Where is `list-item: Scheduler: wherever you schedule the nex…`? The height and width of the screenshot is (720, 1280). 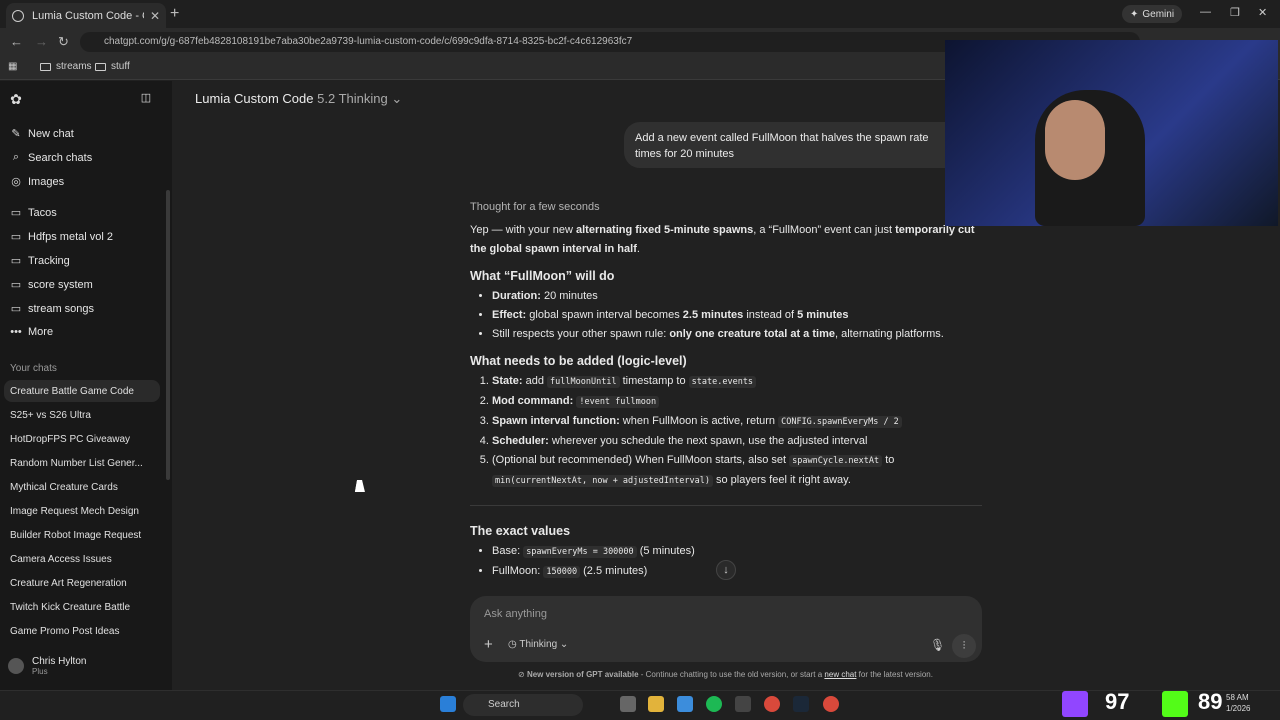
list-item: Scheduler: wherever you schedule the nex… is located at coordinates (737, 441).